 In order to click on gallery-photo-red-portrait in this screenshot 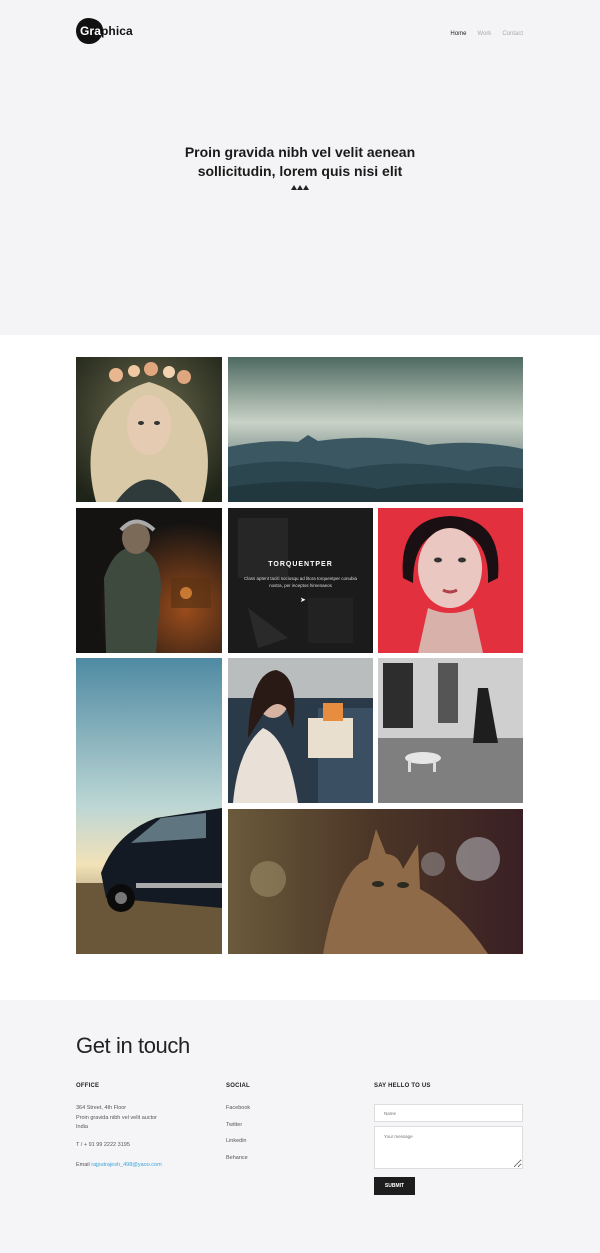, I will do `click(450, 580)`.